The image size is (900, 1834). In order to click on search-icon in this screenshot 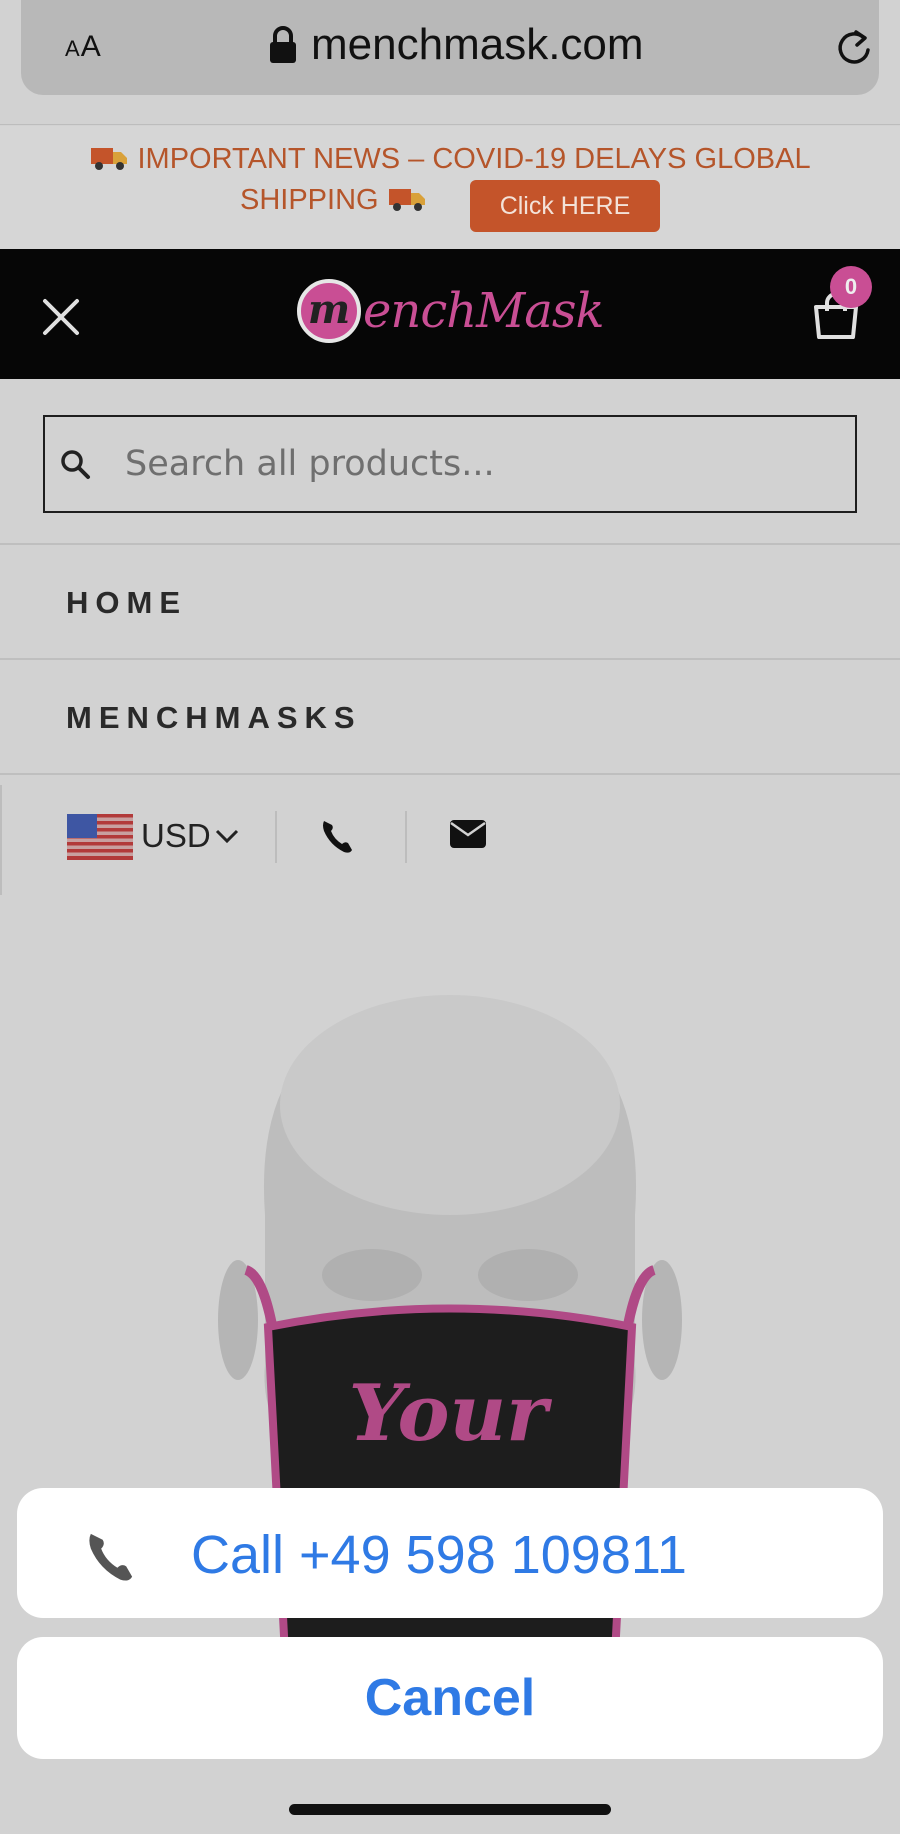, I will do `click(75, 464)`.